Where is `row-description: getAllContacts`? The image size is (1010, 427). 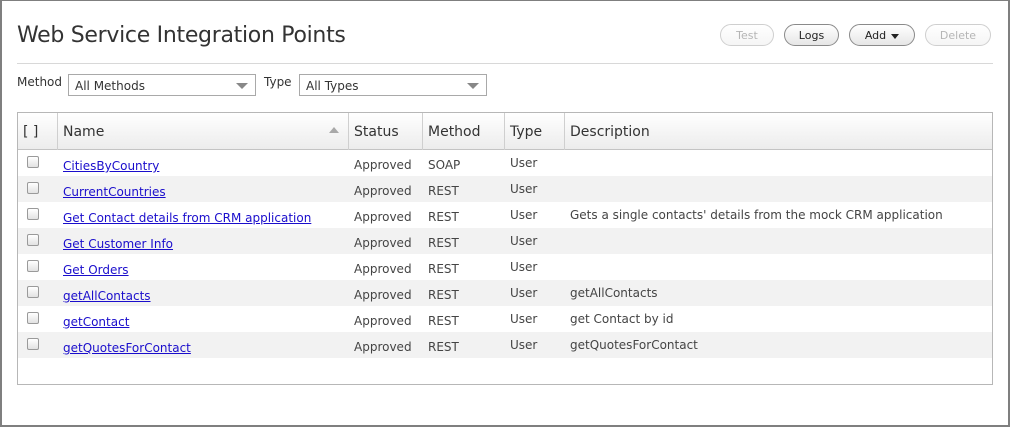
row-description: getAllContacts is located at coordinates (614, 293).